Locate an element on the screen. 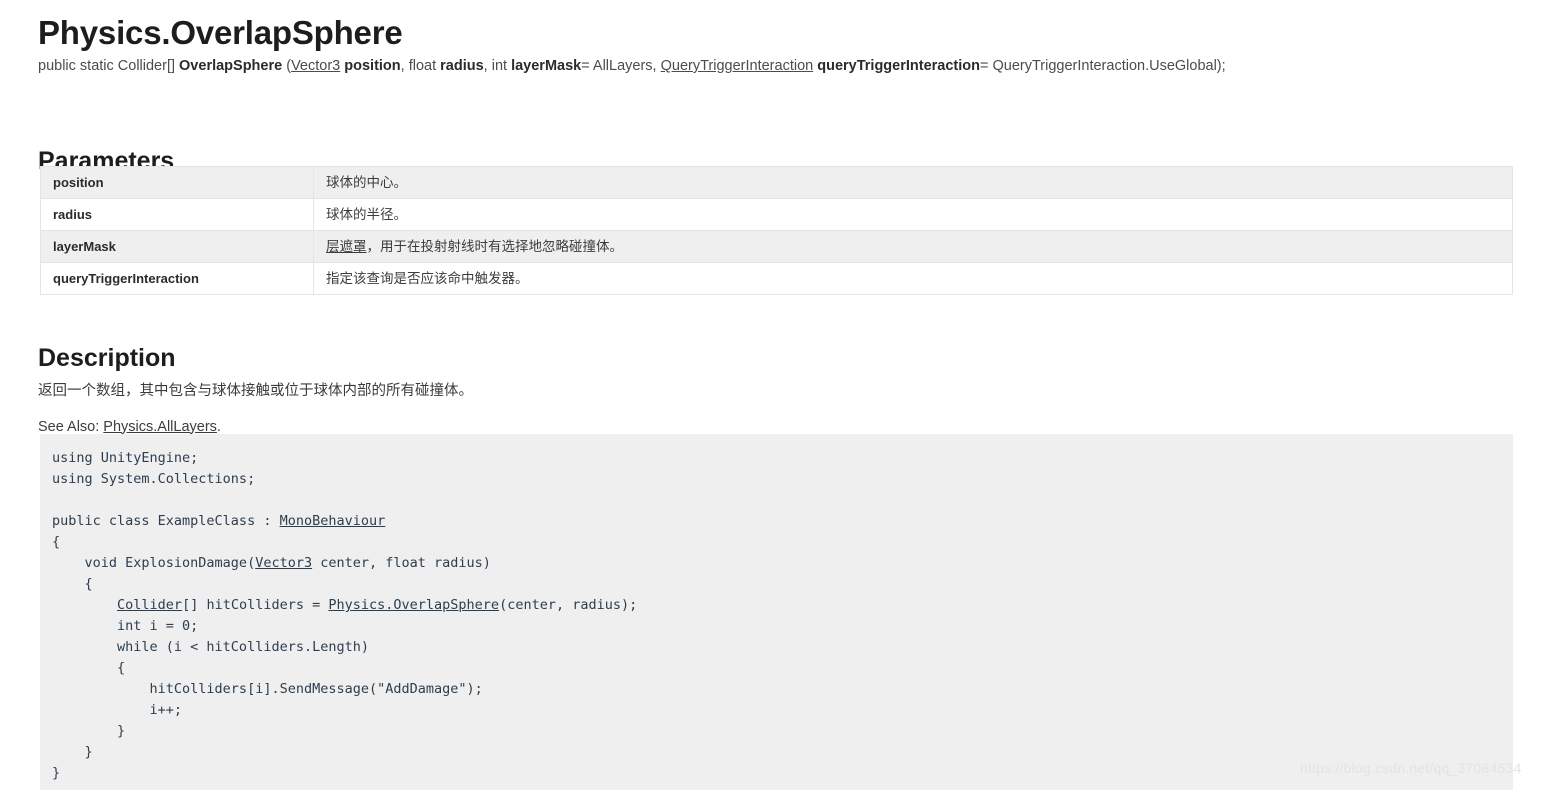  code-line-while: while (i < hitColliders.Length) is located at coordinates (210, 647).